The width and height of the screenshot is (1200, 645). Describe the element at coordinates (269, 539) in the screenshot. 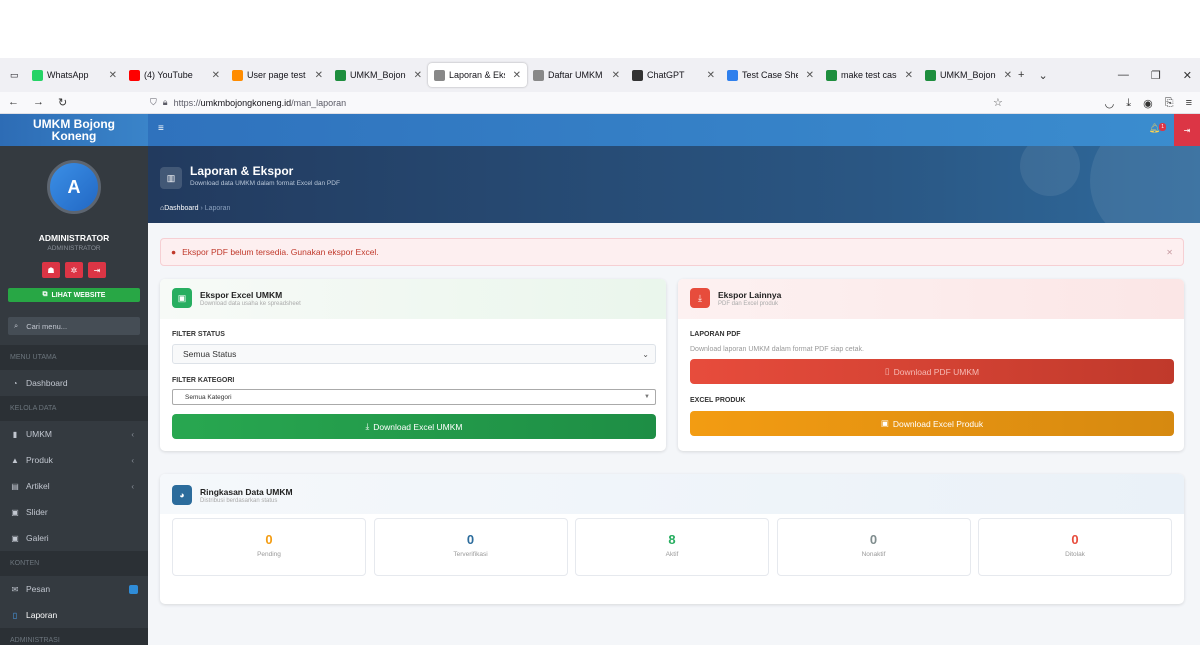

I see `stat-value: 0` at that location.